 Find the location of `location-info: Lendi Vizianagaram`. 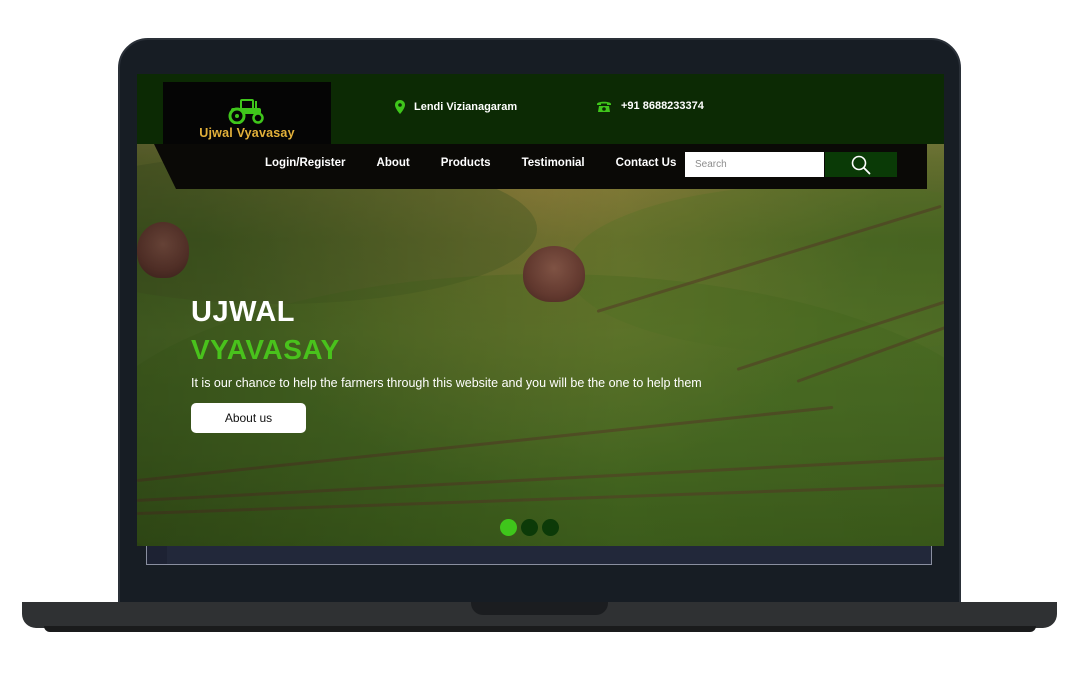

location-info: Lendi Vizianagaram is located at coordinates (456, 107).